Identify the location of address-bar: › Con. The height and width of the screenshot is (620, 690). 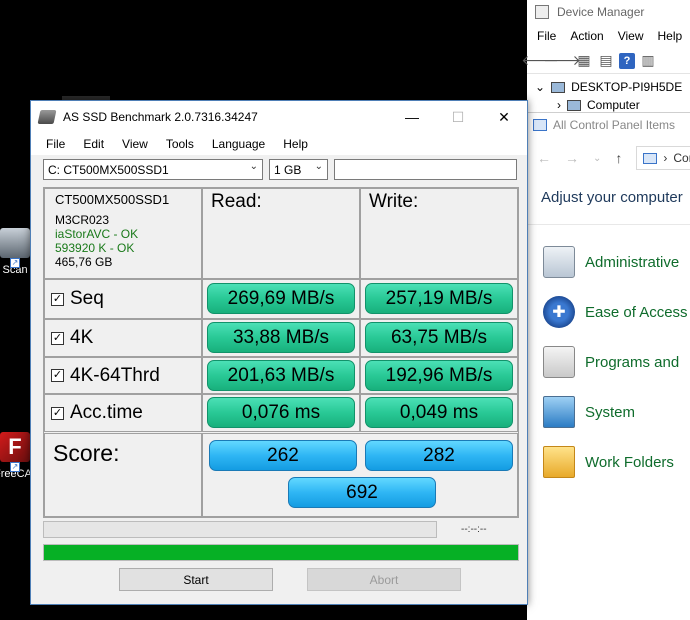
(663, 158).